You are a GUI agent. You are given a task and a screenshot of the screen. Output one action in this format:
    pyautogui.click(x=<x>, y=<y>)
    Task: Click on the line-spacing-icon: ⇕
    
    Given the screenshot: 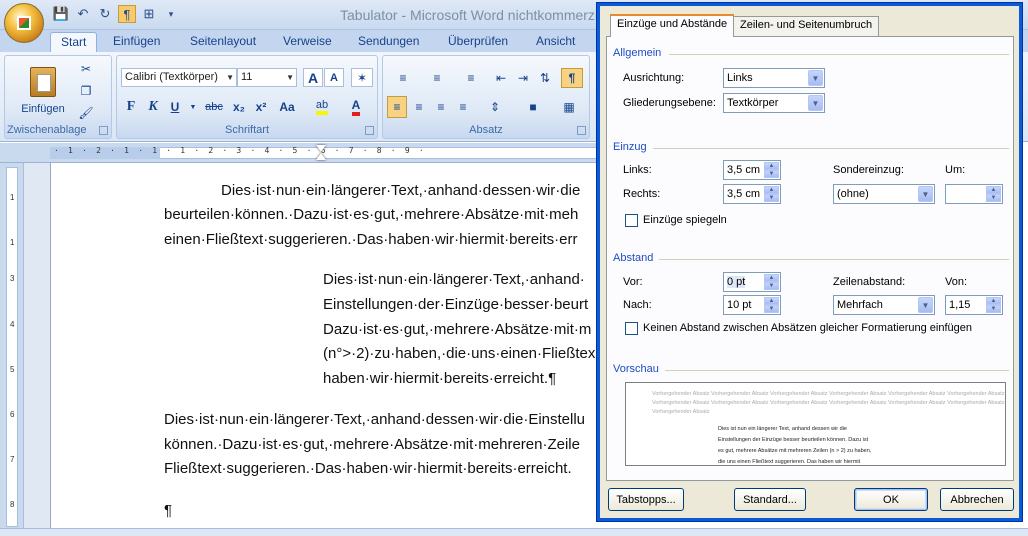 What is the action you would take?
    pyautogui.click(x=495, y=107)
    